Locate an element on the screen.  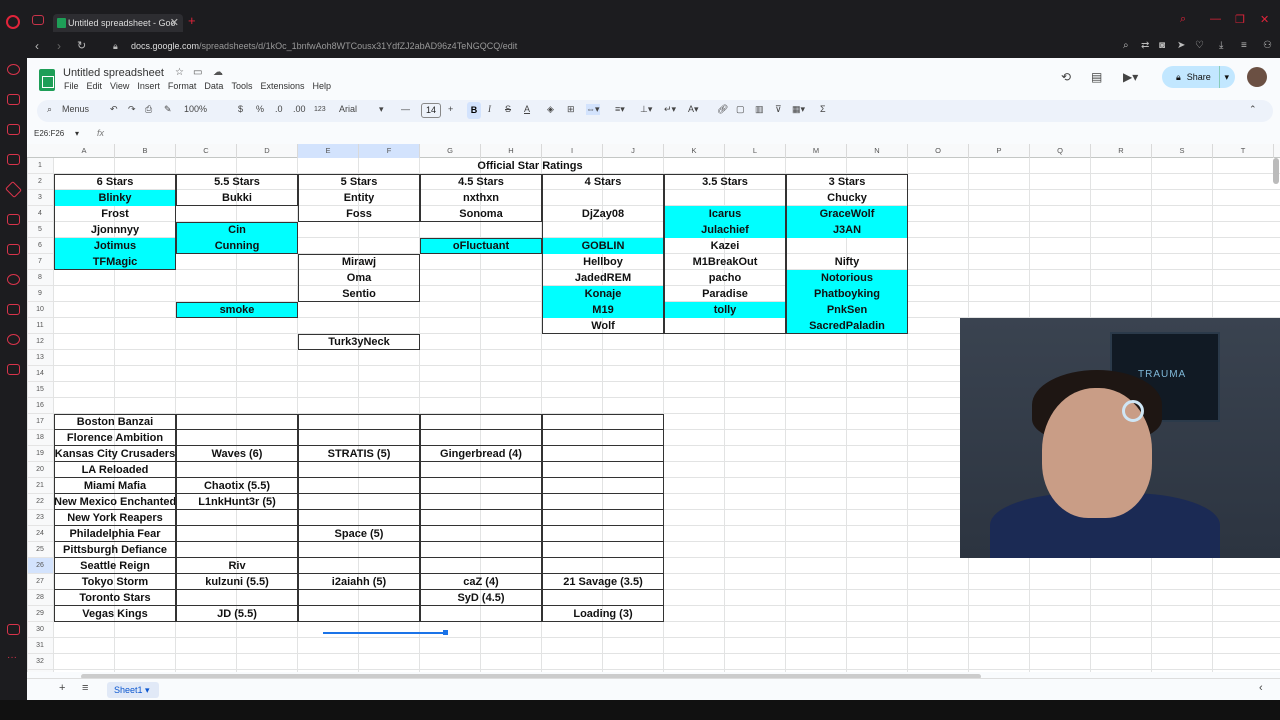
player-cell: tolly is located at coordinates (725, 310).